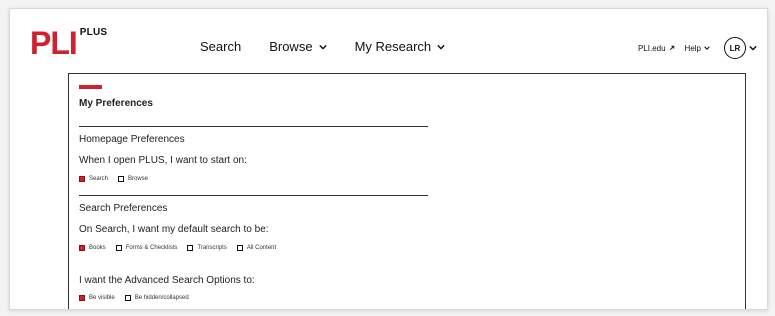  Describe the element at coordinates (291, 46) in the screenshot. I see `nav-browse-label: Browse` at that location.